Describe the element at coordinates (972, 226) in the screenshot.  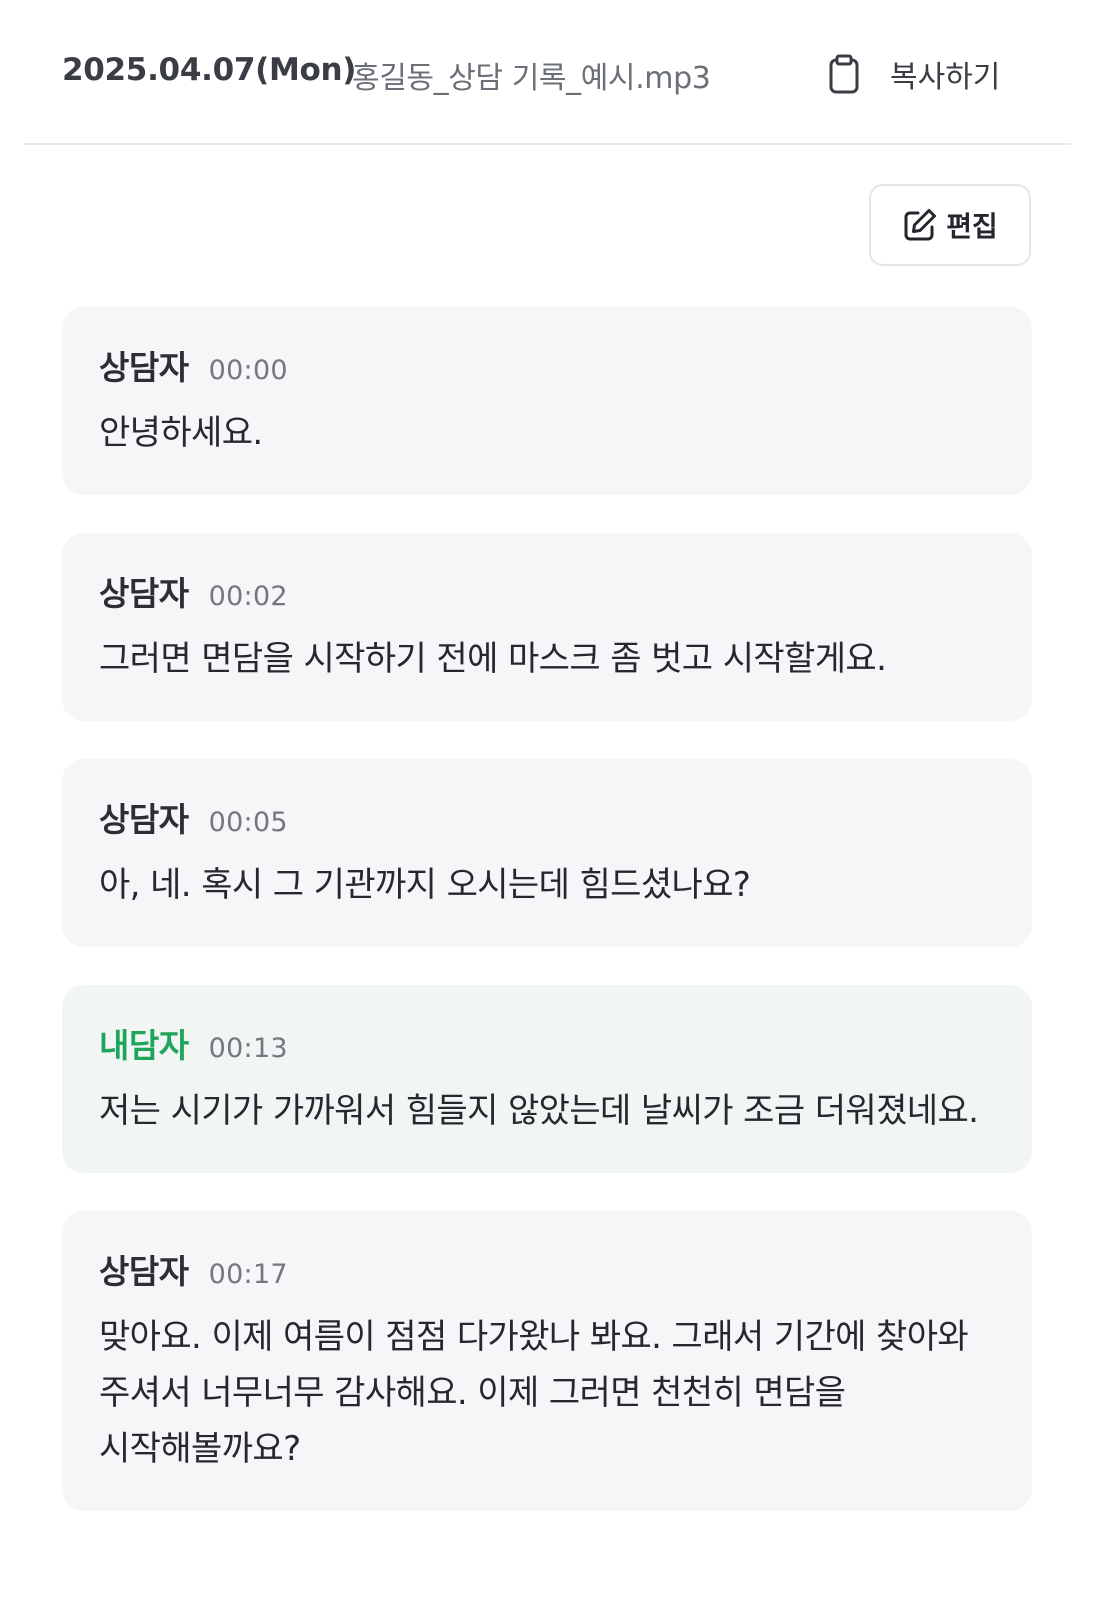
I see `edit-button-label: 편집` at that location.